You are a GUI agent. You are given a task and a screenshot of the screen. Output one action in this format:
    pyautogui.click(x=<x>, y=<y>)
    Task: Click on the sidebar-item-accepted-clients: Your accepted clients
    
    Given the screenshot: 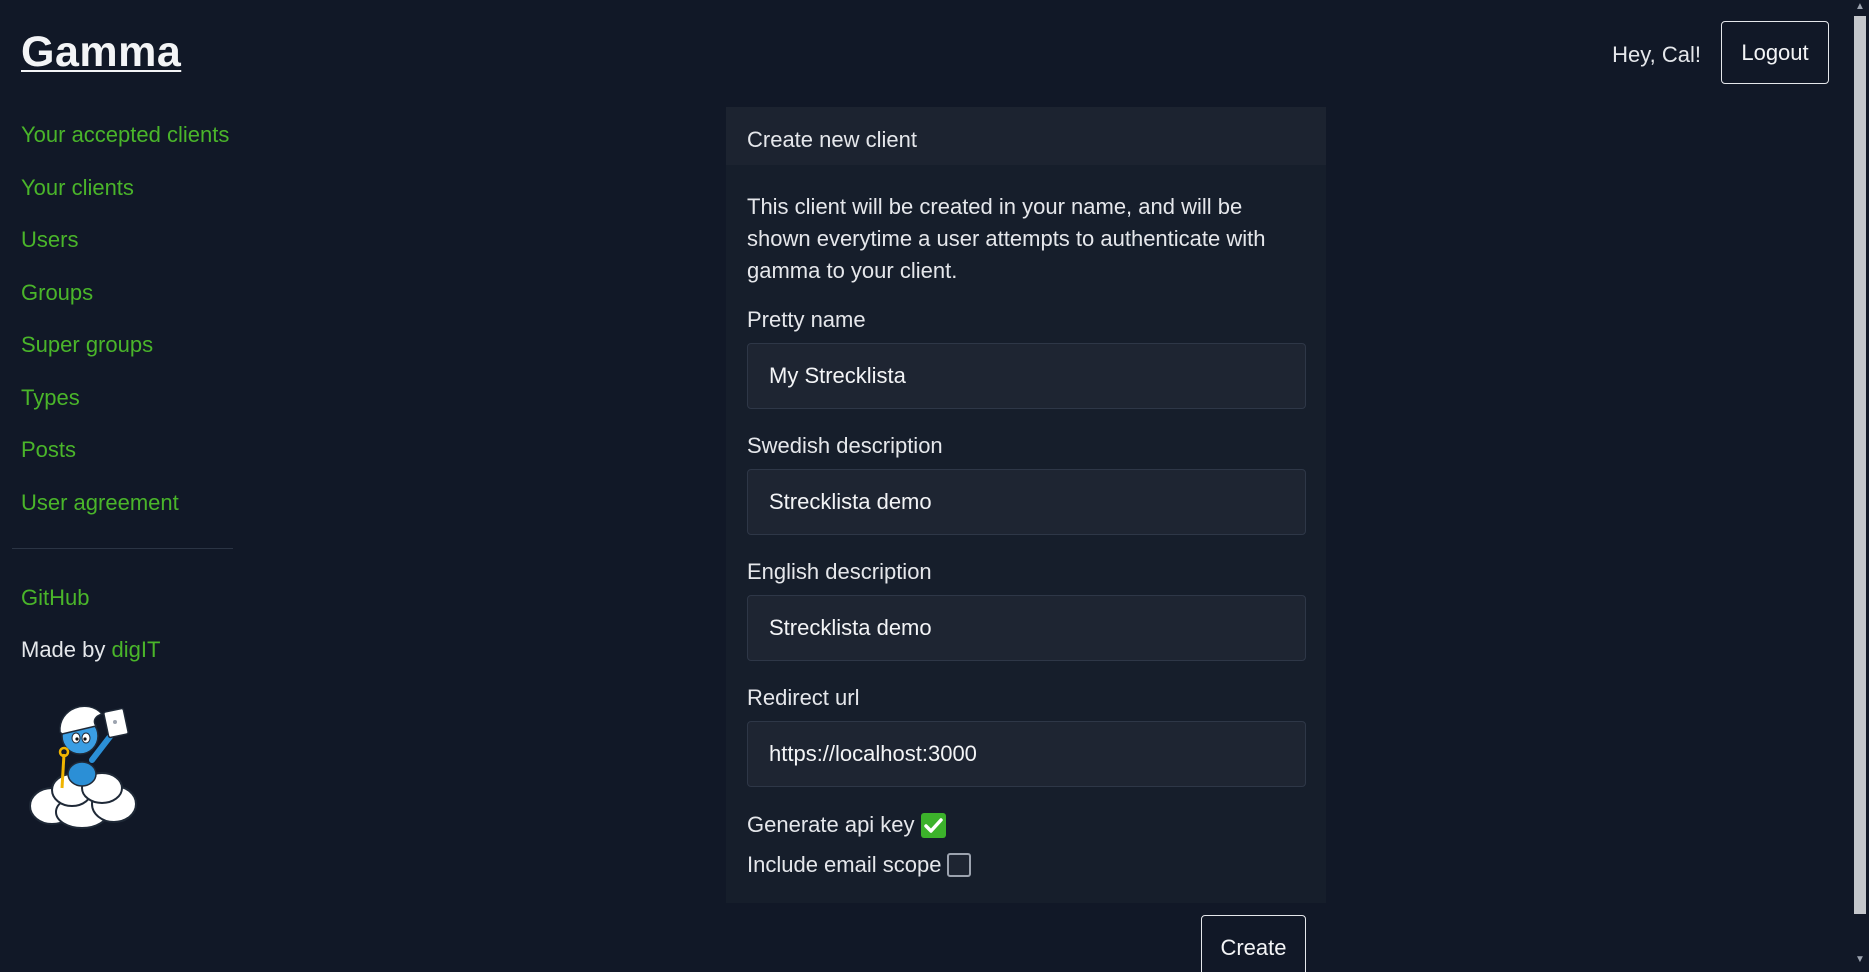 What is the action you would take?
    pyautogui.click(x=125, y=135)
    